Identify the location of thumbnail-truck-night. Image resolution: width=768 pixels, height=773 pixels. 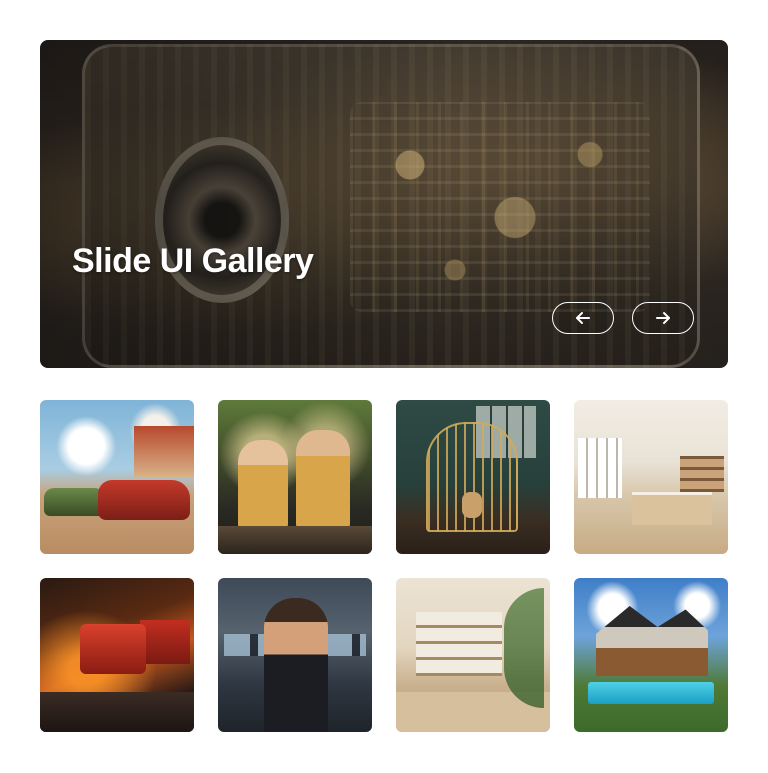
(117, 655).